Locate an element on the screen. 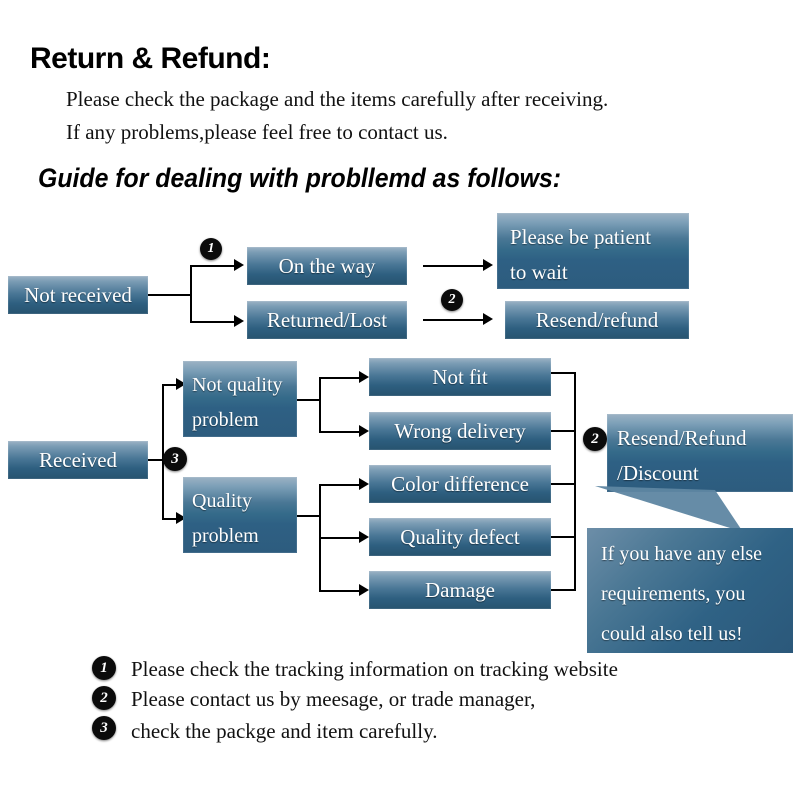 The height and width of the screenshot is (800, 800). footnote-badge-2: 2 is located at coordinates (104, 698).